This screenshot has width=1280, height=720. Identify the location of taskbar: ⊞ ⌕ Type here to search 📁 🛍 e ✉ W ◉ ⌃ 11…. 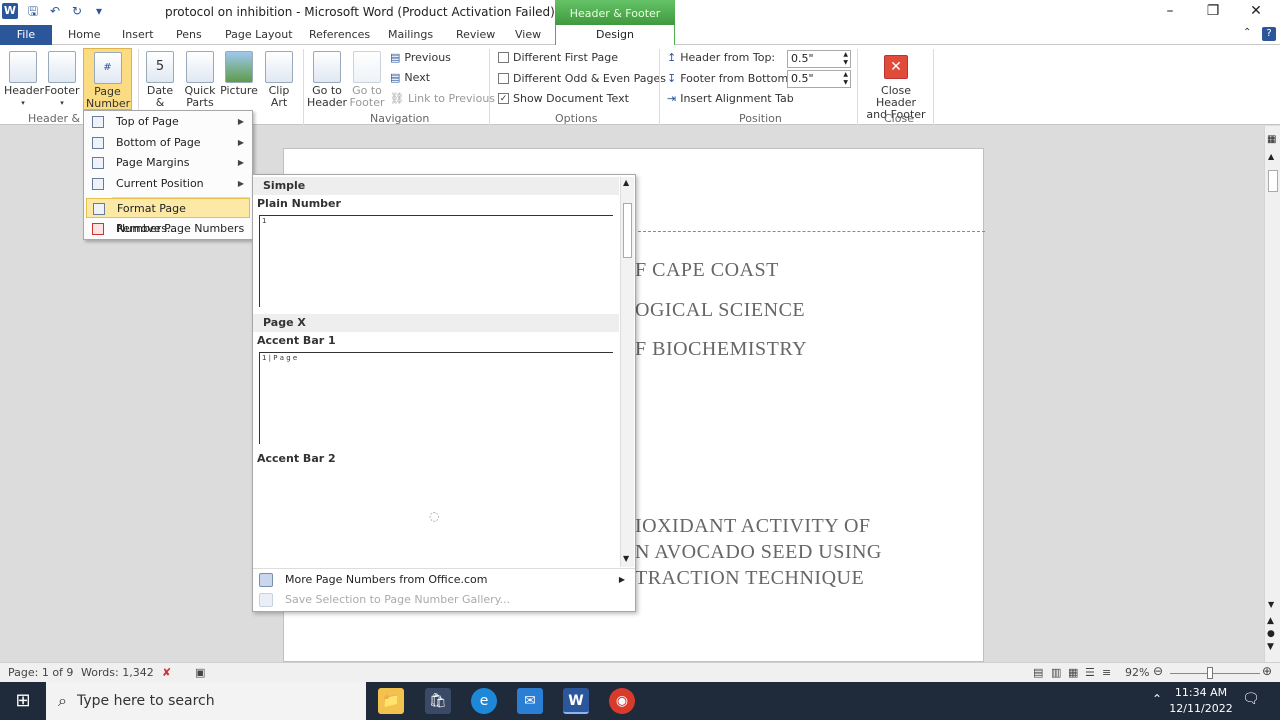
(640, 701).